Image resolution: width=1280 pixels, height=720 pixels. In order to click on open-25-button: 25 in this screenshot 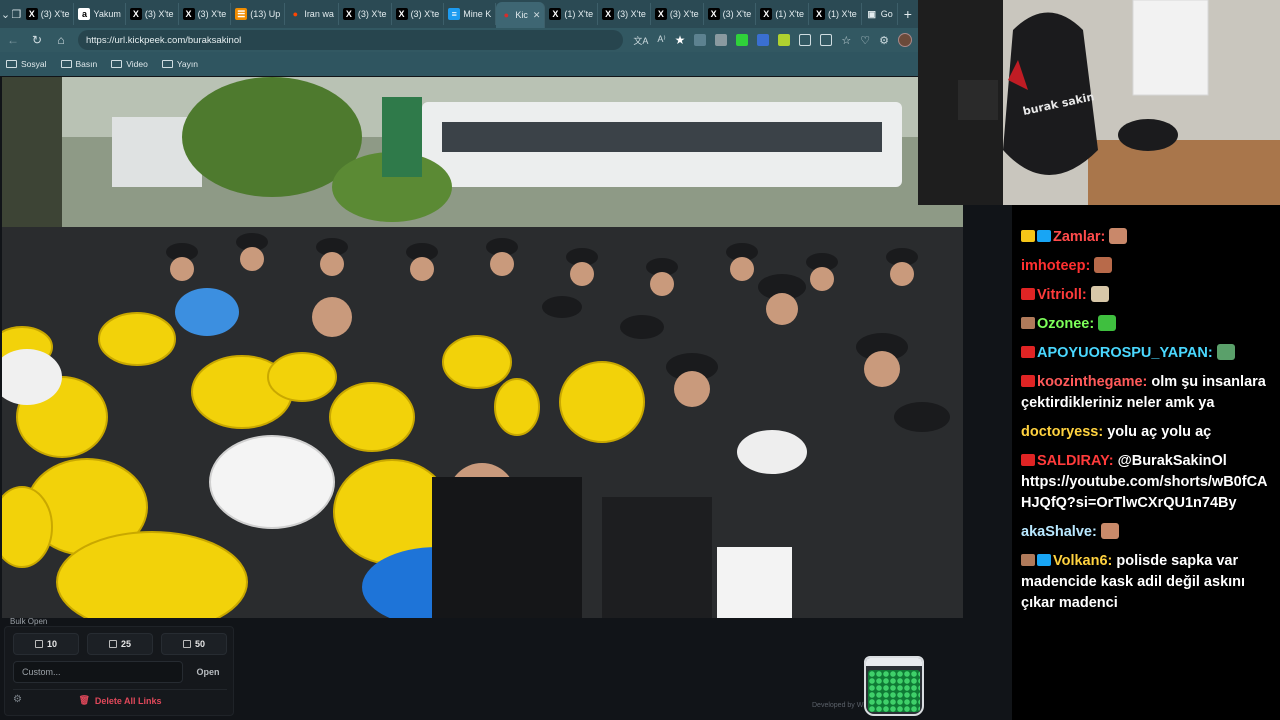, I will do `click(120, 644)`.